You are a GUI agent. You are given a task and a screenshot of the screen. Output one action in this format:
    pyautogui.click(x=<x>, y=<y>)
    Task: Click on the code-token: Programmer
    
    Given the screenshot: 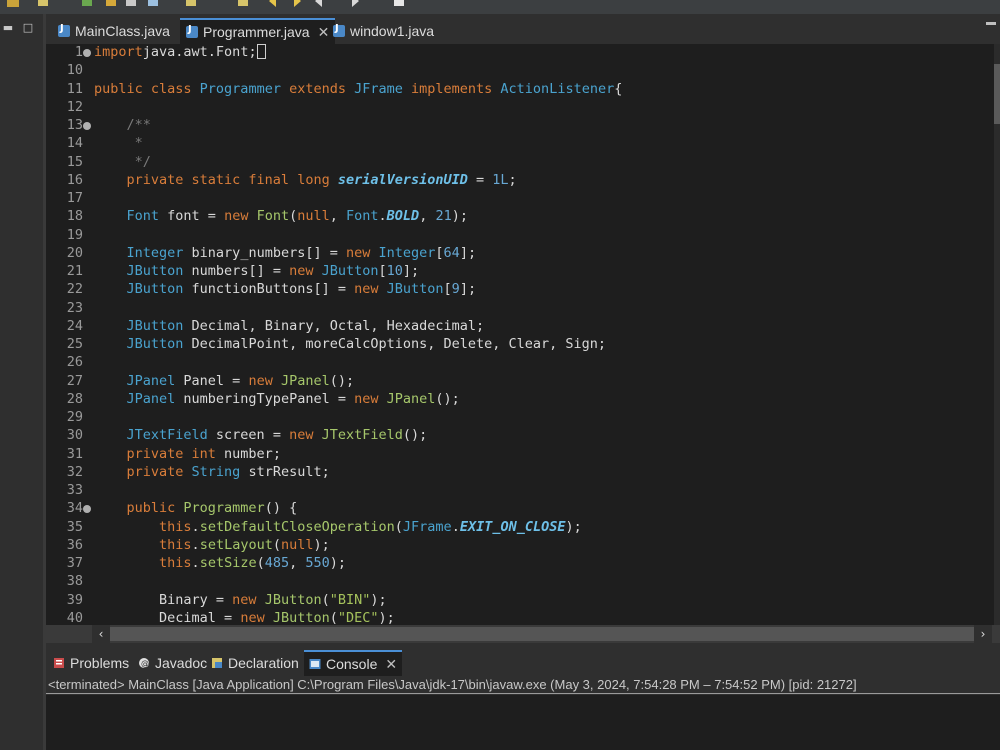 What is the action you would take?
    pyautogui.click(x=224, y=508)
    